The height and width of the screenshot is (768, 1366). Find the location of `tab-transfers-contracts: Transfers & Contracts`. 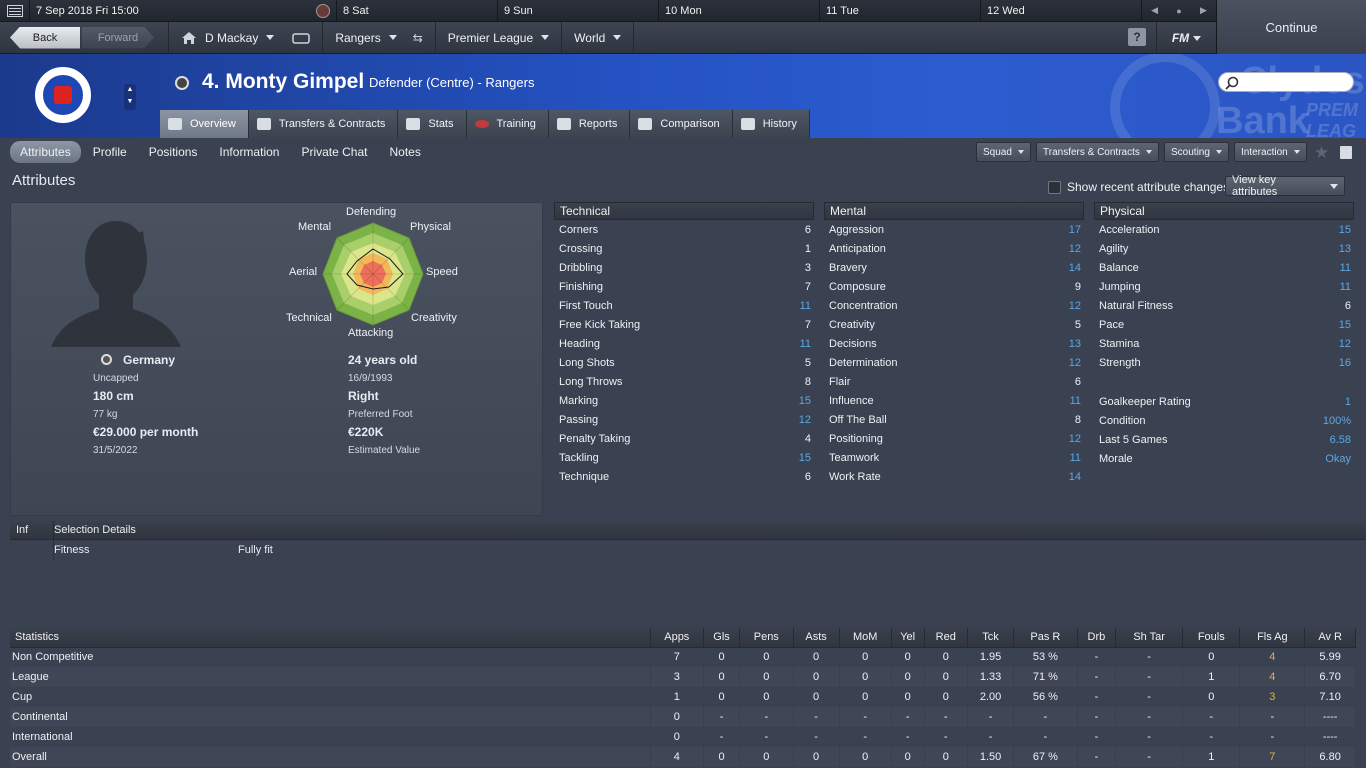

tab-transfers-contracts: Transfers & Contracts is located at coordinates (323, 124).